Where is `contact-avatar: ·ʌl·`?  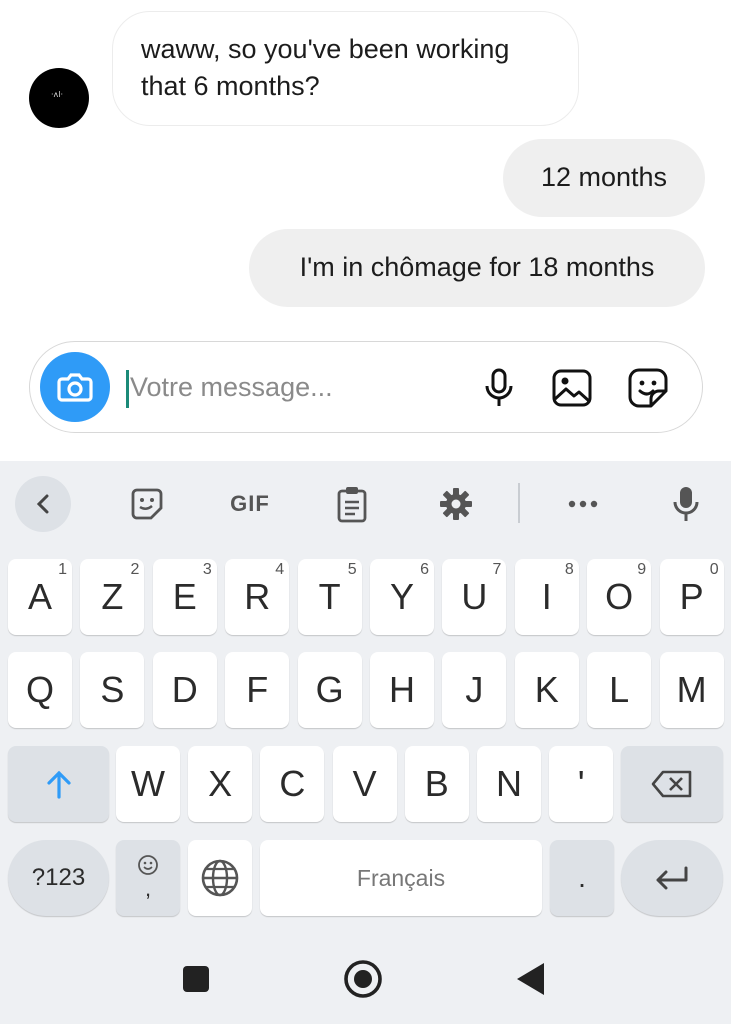
contact-avatar: ·ʌl· is located at coordinates (59, 98).